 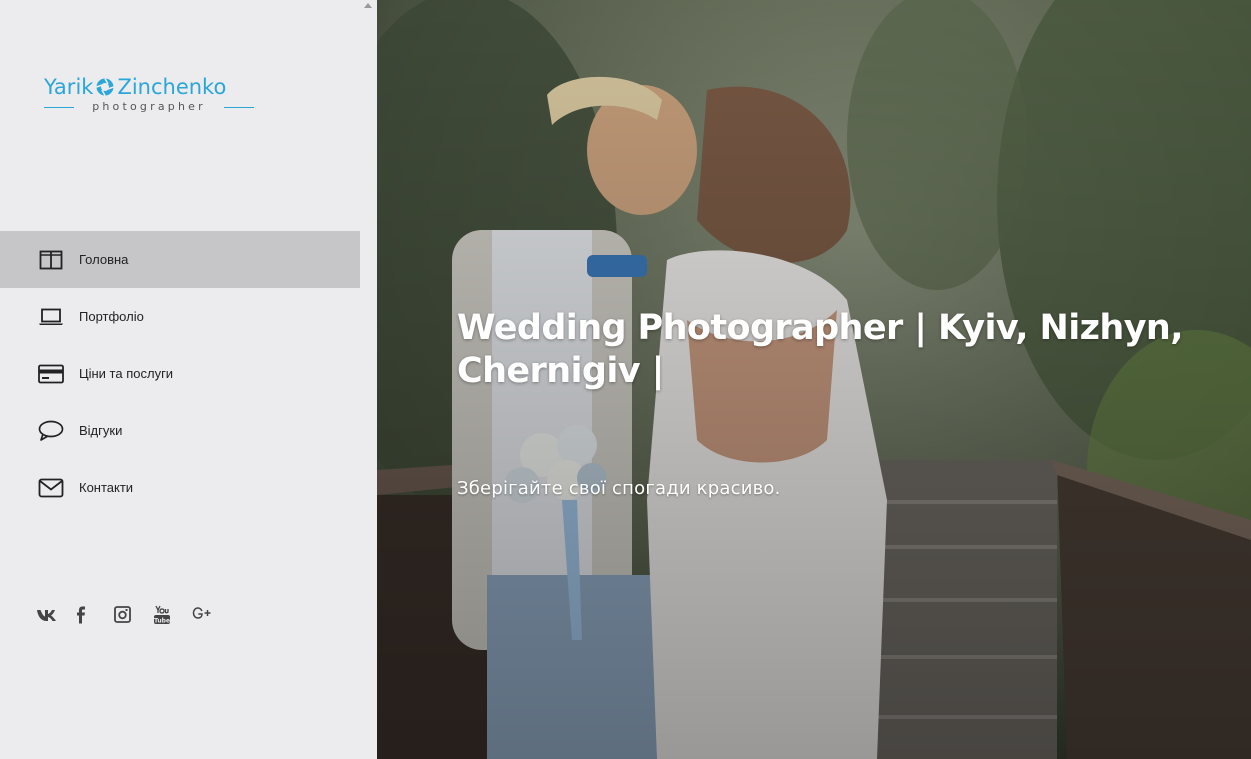 What do you see at coordinates (180, 430) in the screenshot?
I see `nav-item-reviews: Відгуки` at bounding box center [180, 430].